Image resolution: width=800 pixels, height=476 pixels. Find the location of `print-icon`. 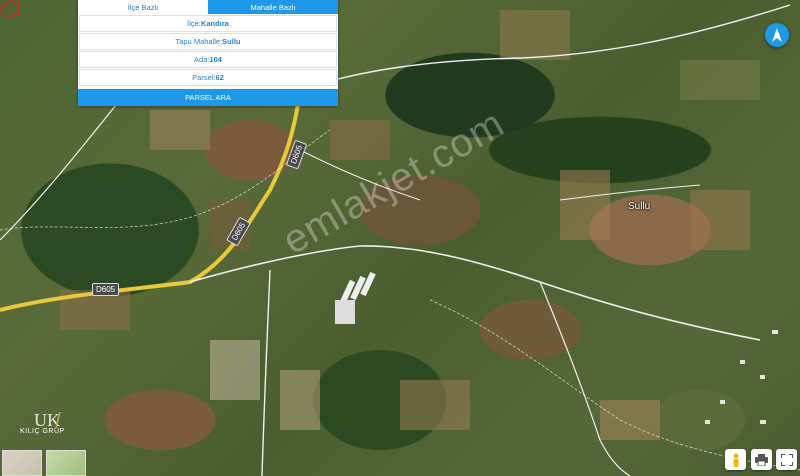

print-icon is located at coordinates (761, 459).